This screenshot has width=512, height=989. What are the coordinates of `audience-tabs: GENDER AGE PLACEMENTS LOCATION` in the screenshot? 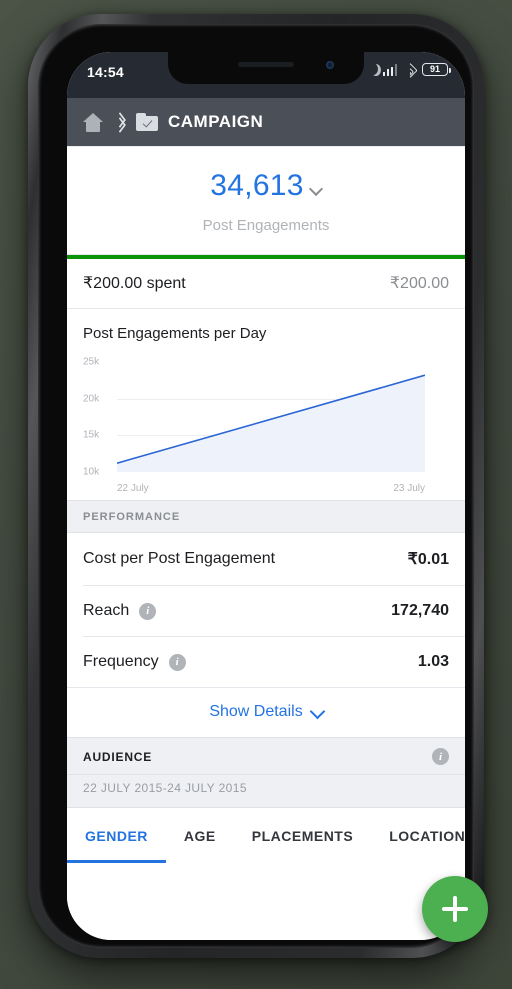 It's located at (266, 835).